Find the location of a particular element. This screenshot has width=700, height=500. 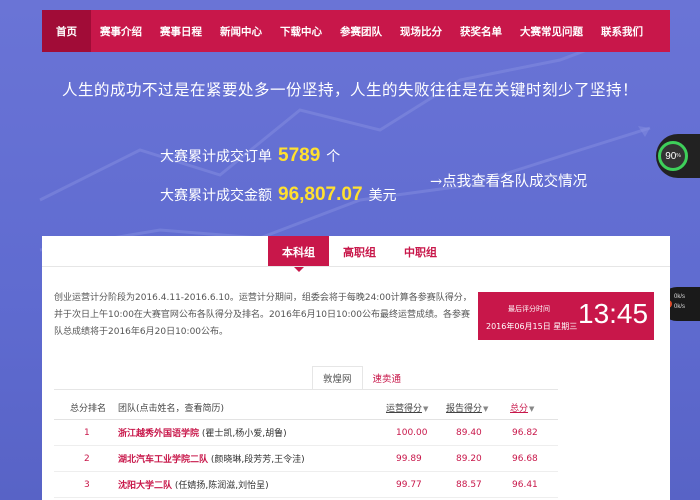

nav-item-intro: 赛事介绍 is located at coordinates (121, 31).